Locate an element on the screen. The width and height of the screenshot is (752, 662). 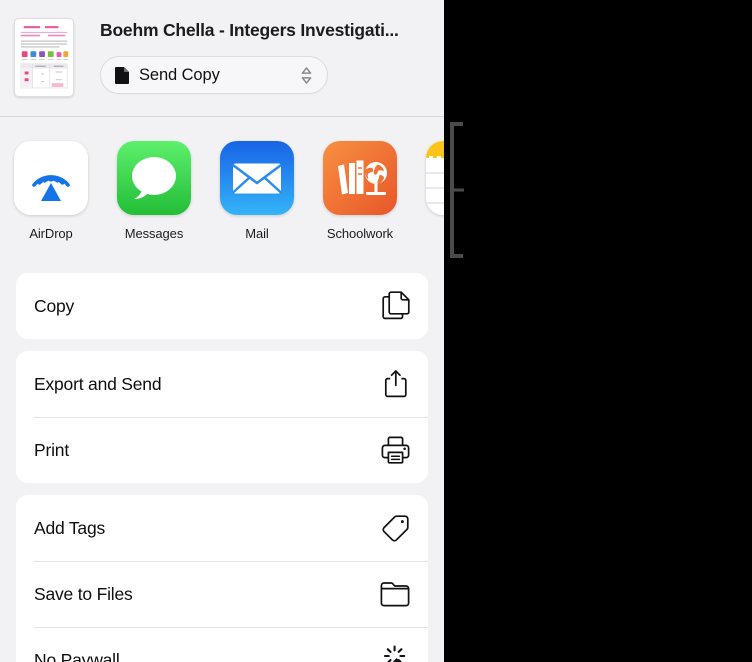
document-icon is located at coordinates (122, 75).